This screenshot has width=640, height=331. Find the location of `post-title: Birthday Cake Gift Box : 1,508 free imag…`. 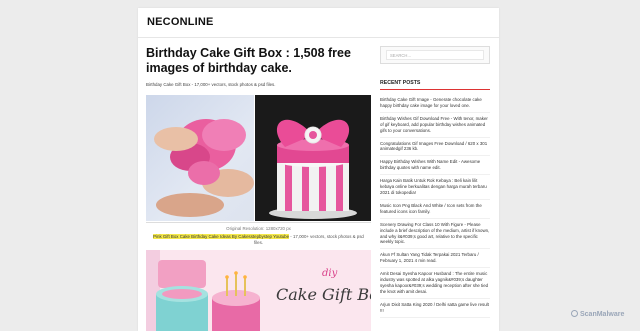

post-title: Birthday Cake Gift Box : 1,508 free imag… is located at coordinates (248, 60).